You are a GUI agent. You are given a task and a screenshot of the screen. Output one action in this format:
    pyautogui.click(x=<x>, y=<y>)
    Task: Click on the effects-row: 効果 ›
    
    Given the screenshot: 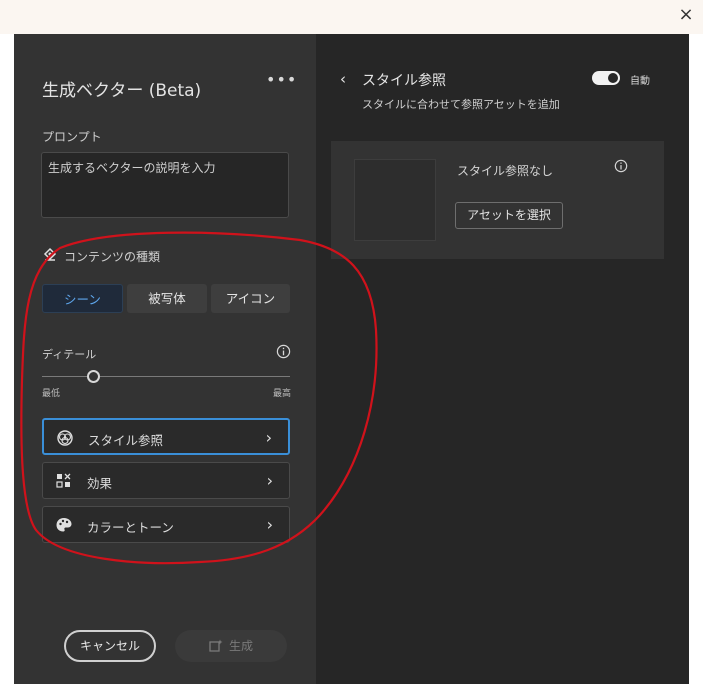 What is the action you would take?
    pyautogui.click(x=166, y=480)
    